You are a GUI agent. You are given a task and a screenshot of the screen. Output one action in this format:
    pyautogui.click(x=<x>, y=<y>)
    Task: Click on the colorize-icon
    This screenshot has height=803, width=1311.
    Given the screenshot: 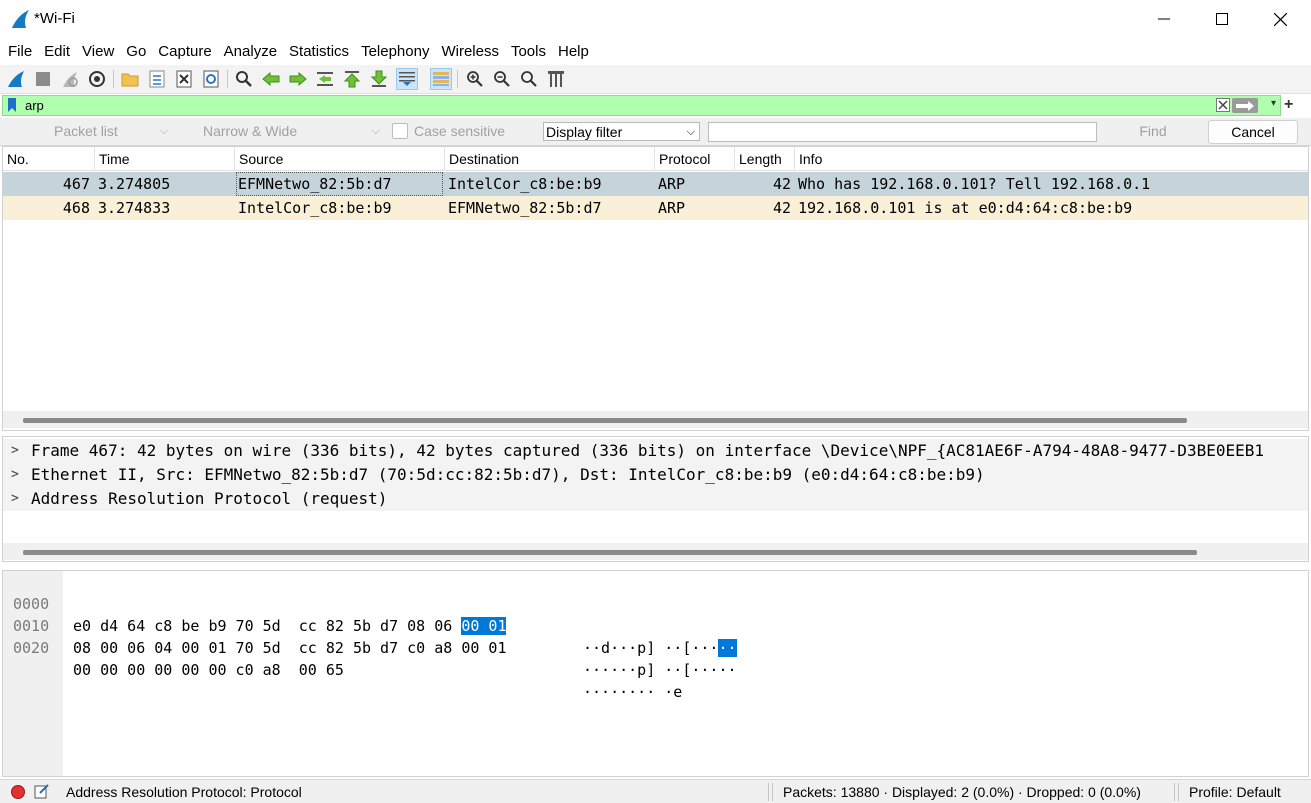 What is the action you would take?
    pyautogui.click(x=441, y=79)
    